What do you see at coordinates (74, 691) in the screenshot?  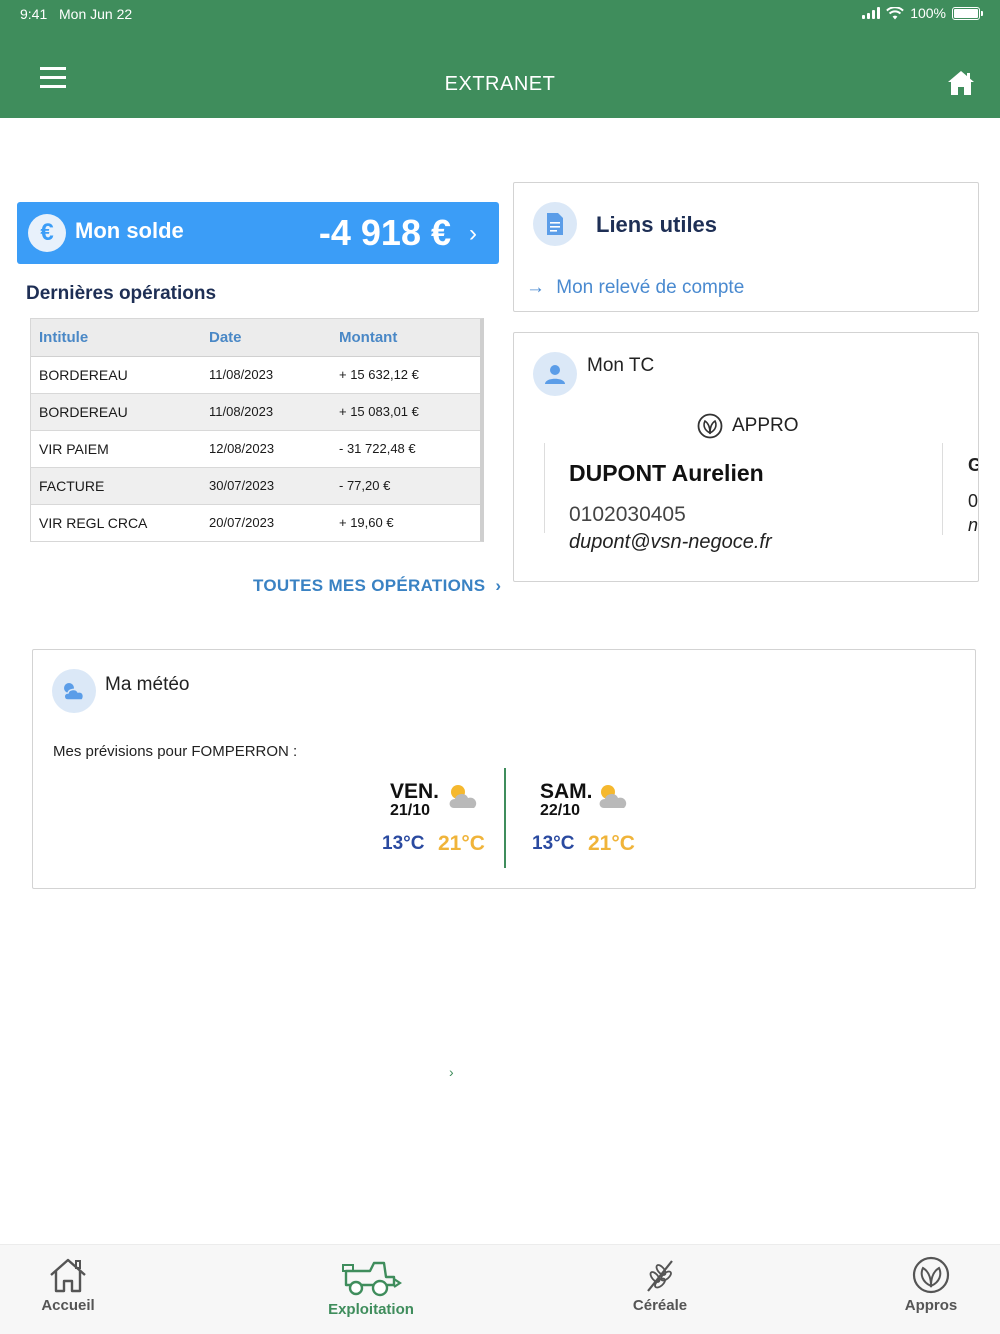 I see `weather-icon` at bounding box center [74, 691].